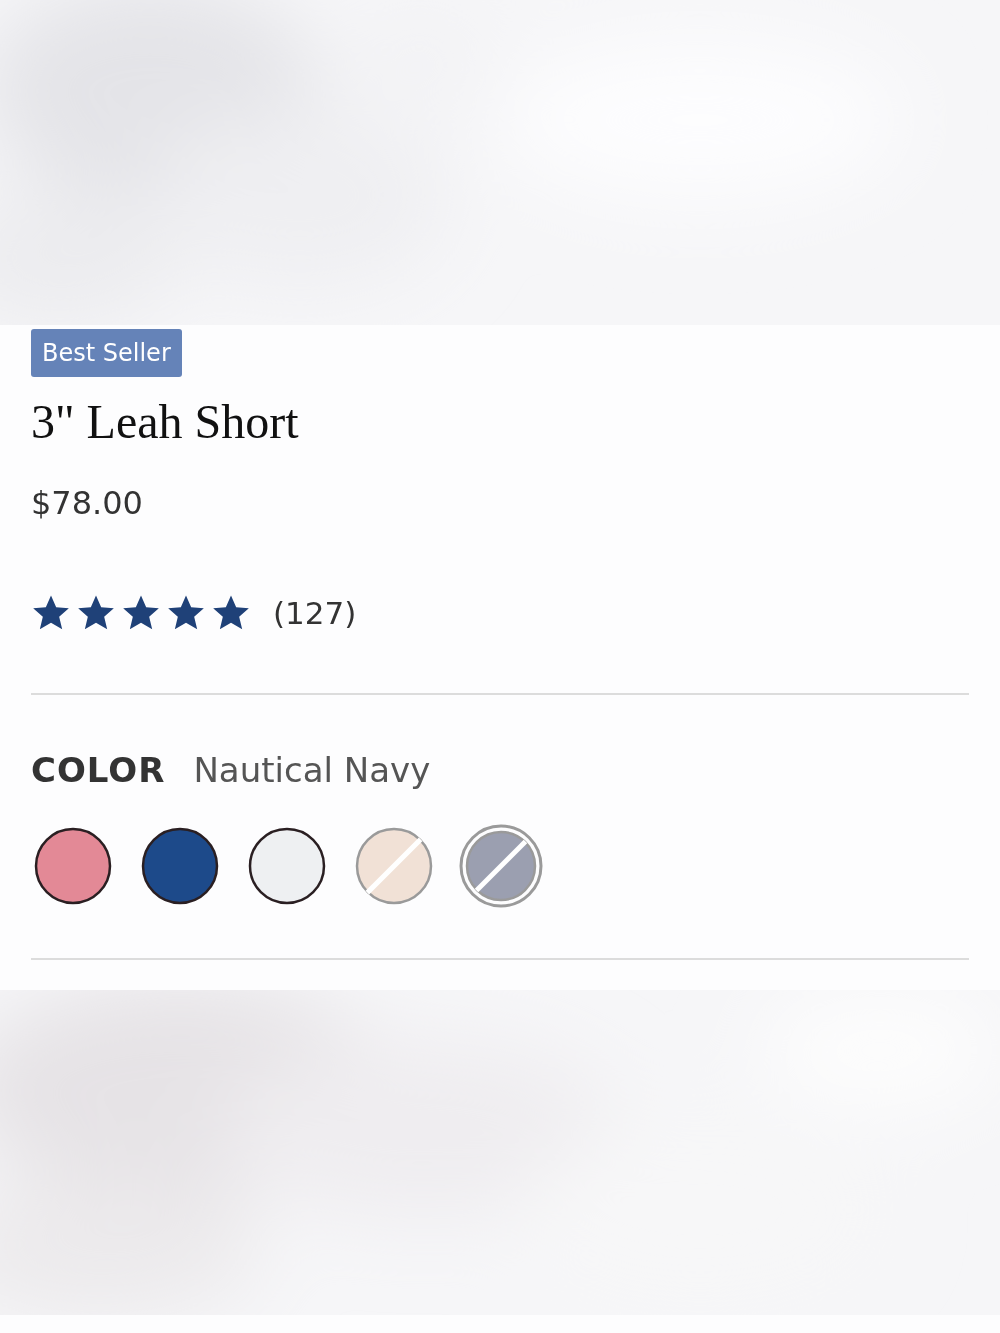 This screenshot has width=1000, height=1333. I want to click on review-count: (127), so click(315, 613).